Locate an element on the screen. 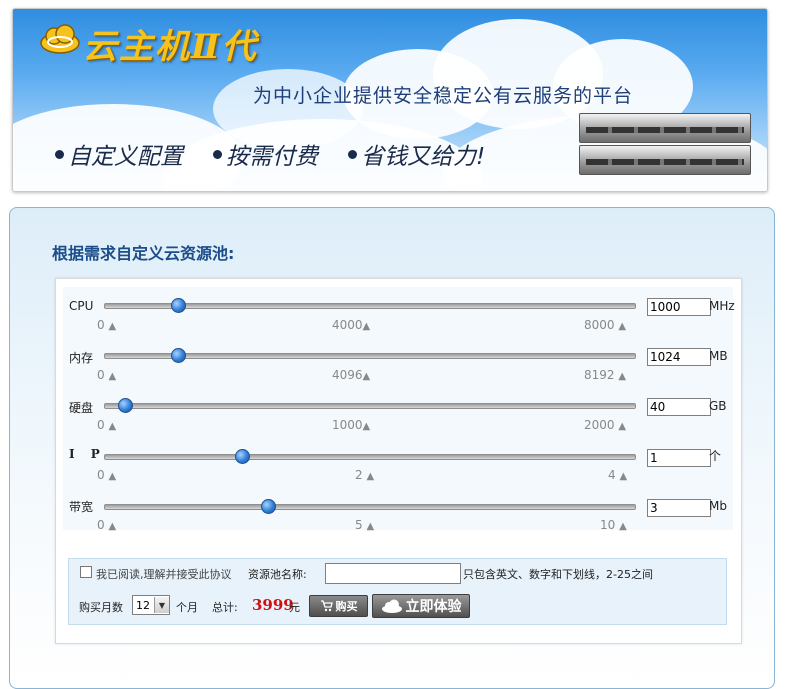 Image resolution: width=796 pixels, height=689 pixels. bandwidth-tick-mid: 5 ▲ is located at coordinates (365, 525).